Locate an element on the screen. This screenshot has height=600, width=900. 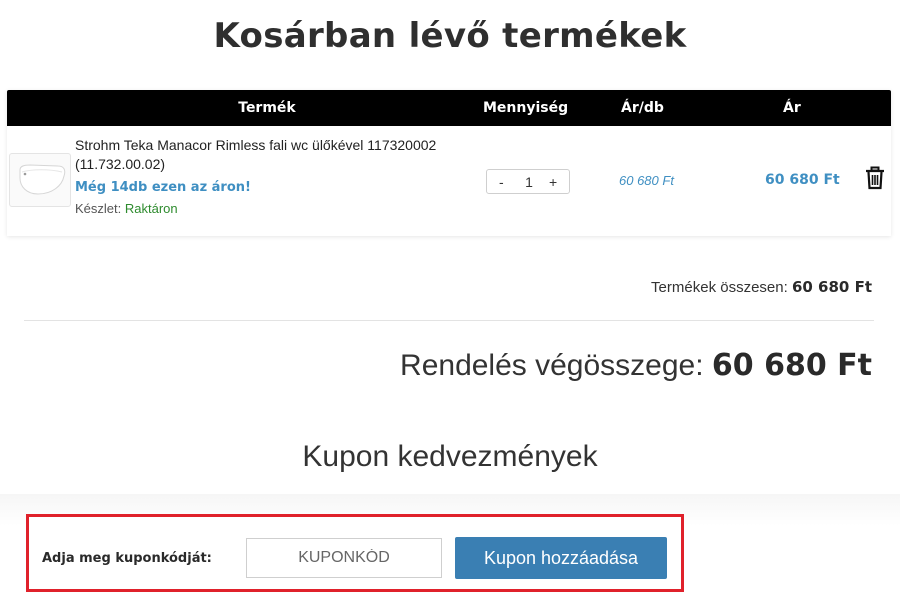
coupon-label: Adja meg kuponkódját: is located at coordinates (127, 558).